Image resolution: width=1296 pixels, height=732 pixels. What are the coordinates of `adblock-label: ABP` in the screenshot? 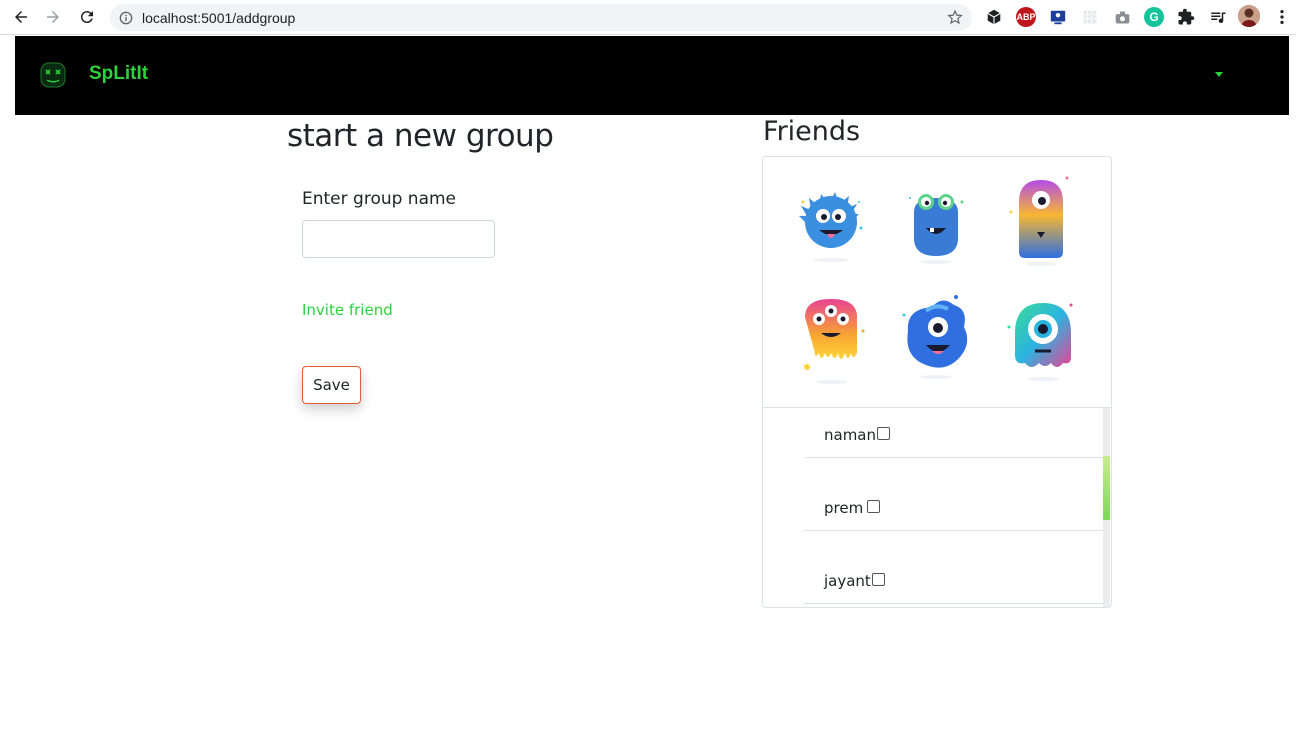 It's located at (1026, 17).